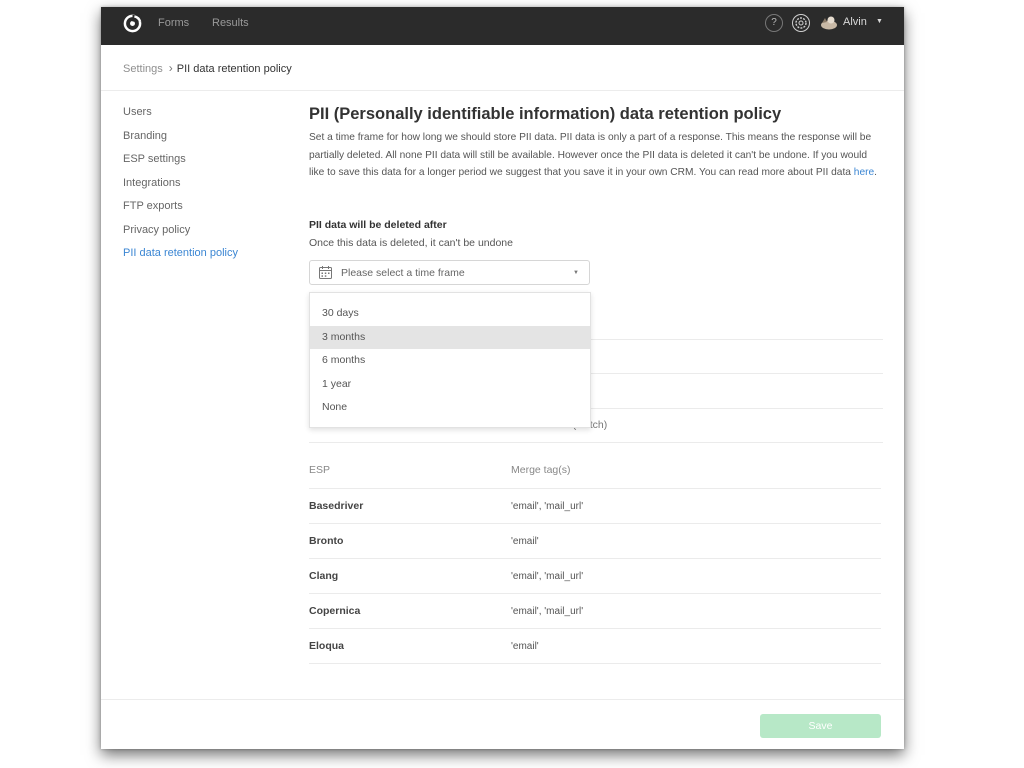 The height and width of the screenshot is (768, 1024). What do you see at coordinates (876, 172) in the screenshot?
I see `description-end: .` at bounding box center [876, 172].